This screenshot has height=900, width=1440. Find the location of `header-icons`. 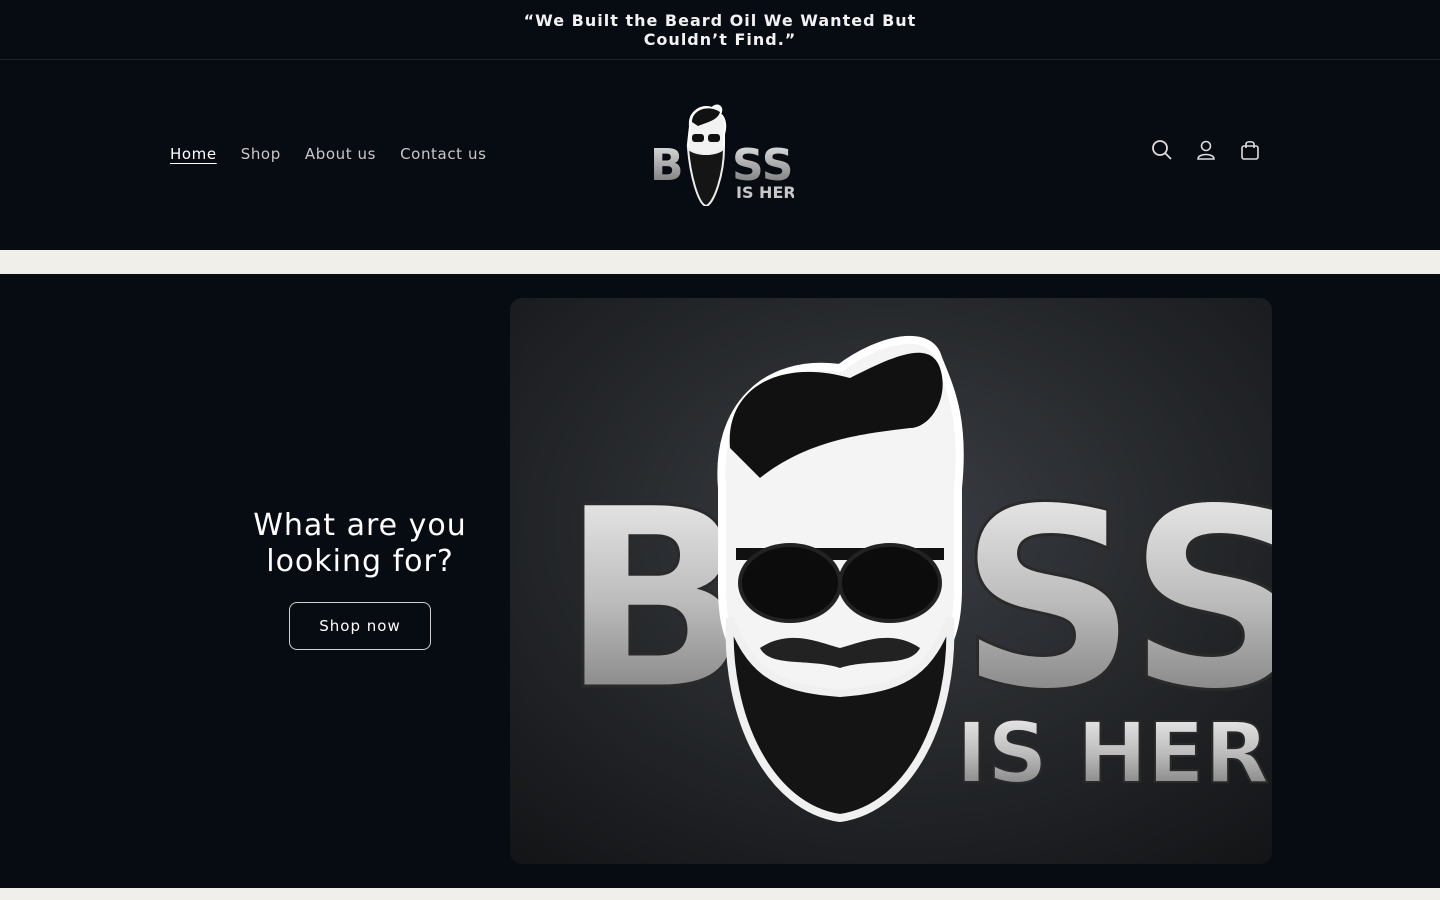

header-icons is located at coordinates (1206, 150).